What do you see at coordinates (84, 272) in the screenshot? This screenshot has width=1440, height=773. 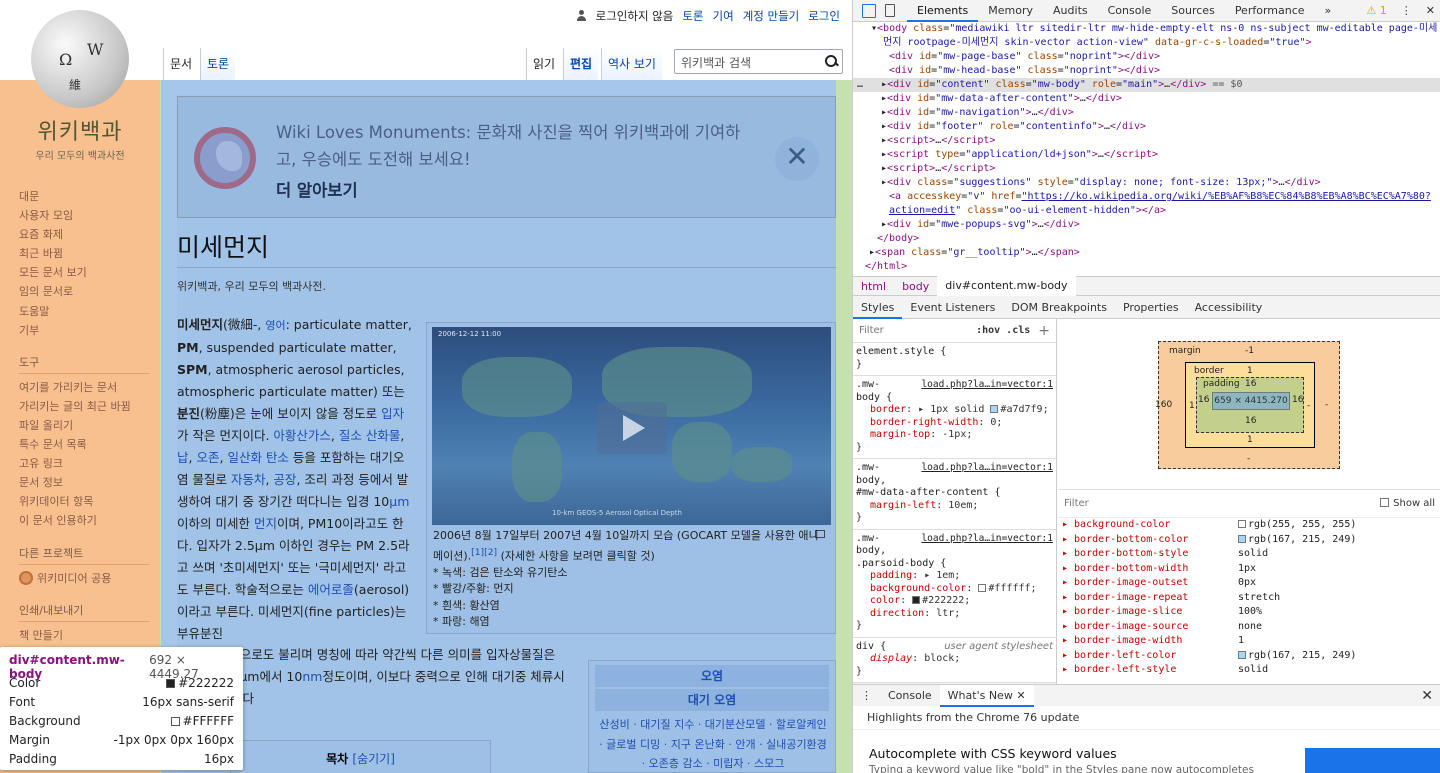 I see `sidebar-item: 모든 문서 보기` at bounding box center [84, 272].